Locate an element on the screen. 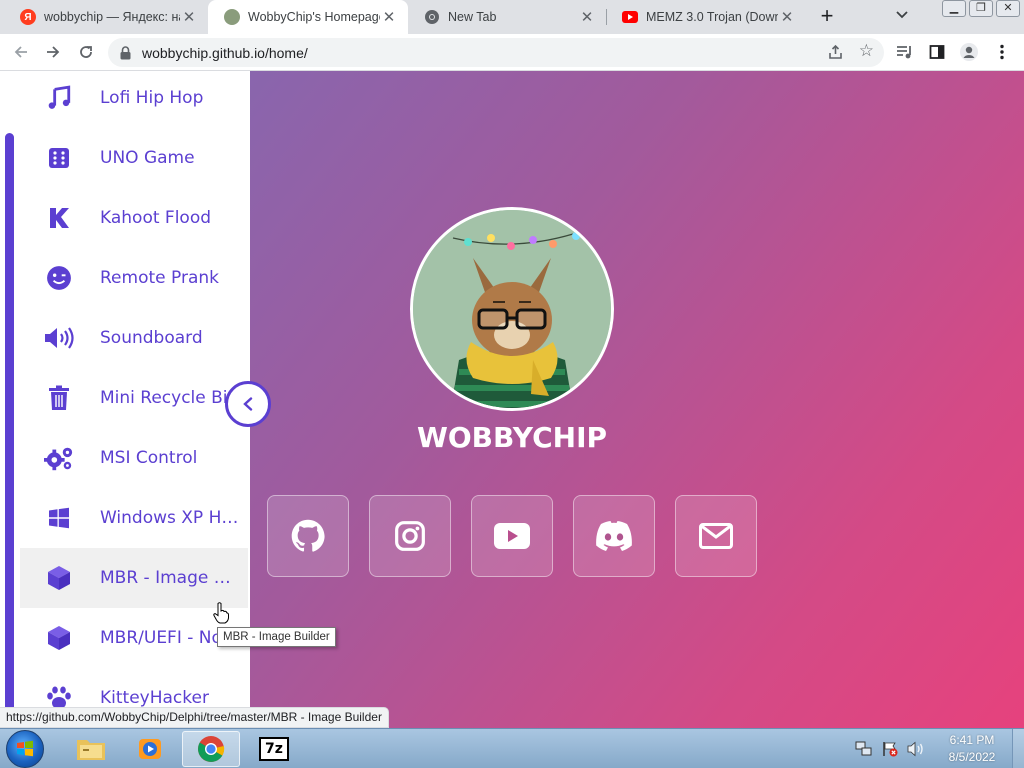  menu-button is located at coordinates (1002, 52).